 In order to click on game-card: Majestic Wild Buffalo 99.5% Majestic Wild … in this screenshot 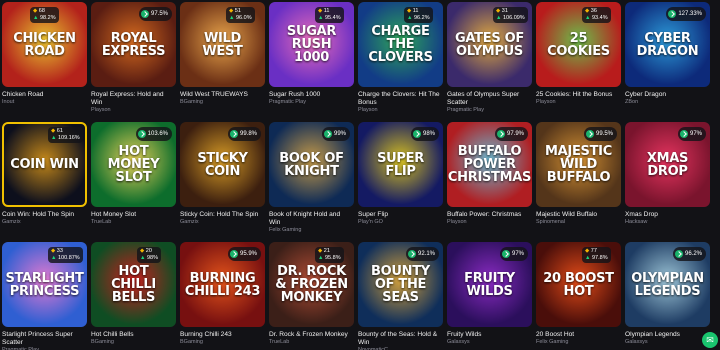, I will do `click(578, 182)`.